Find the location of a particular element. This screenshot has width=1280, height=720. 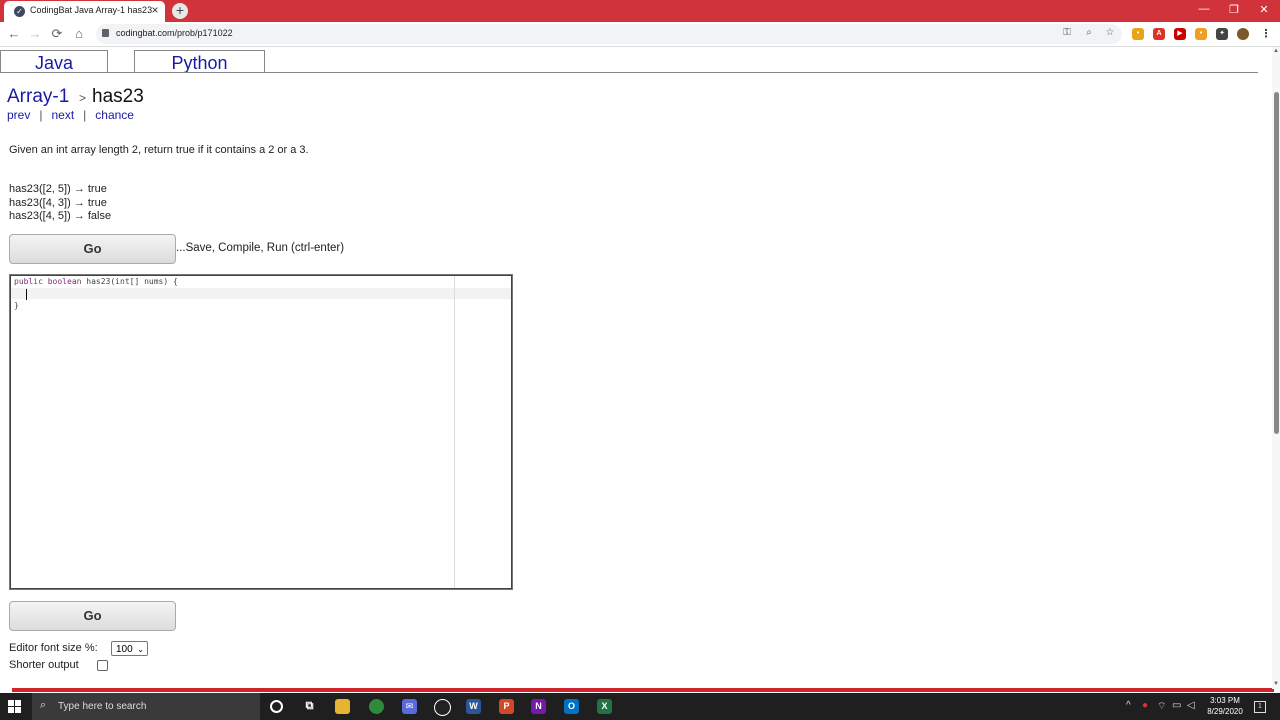

taskbar-clock: 3:03 PM 8/29/2020 is located at coordinates (1225, 706).